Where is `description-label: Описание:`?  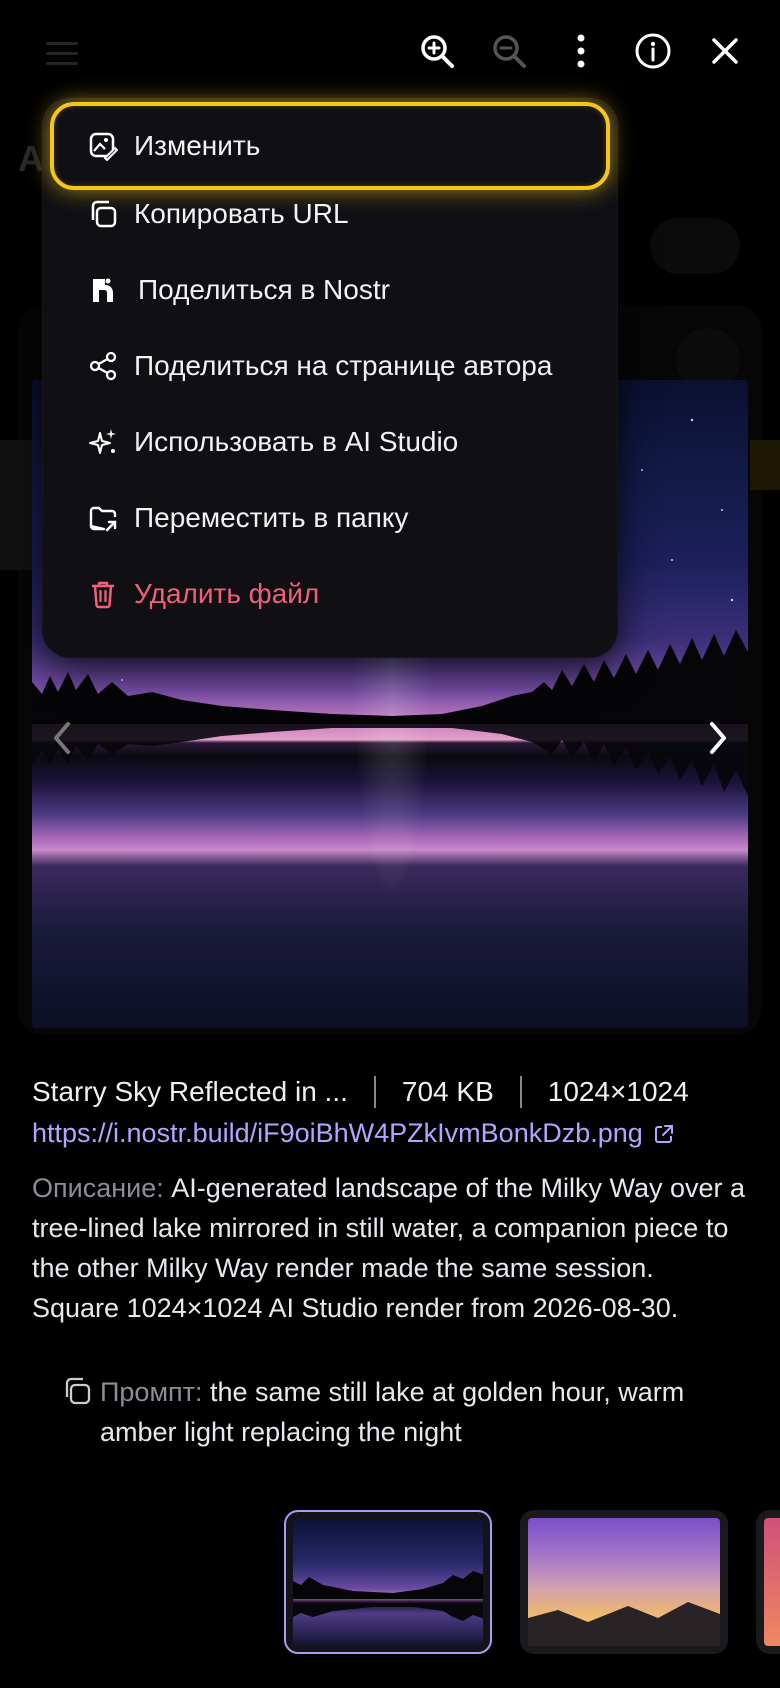 description-label: Описание: is located at coordinates (98, 1188).